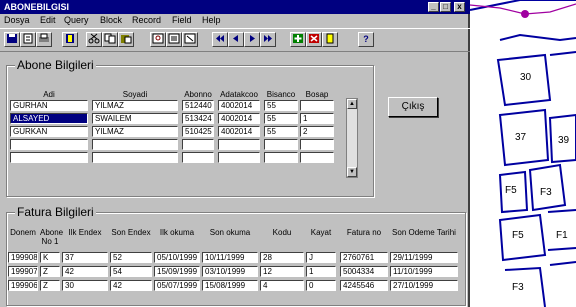 Image resolution: width=576 pixels, height=307 pixels. I want to click on save-icon, so click(12, 39).